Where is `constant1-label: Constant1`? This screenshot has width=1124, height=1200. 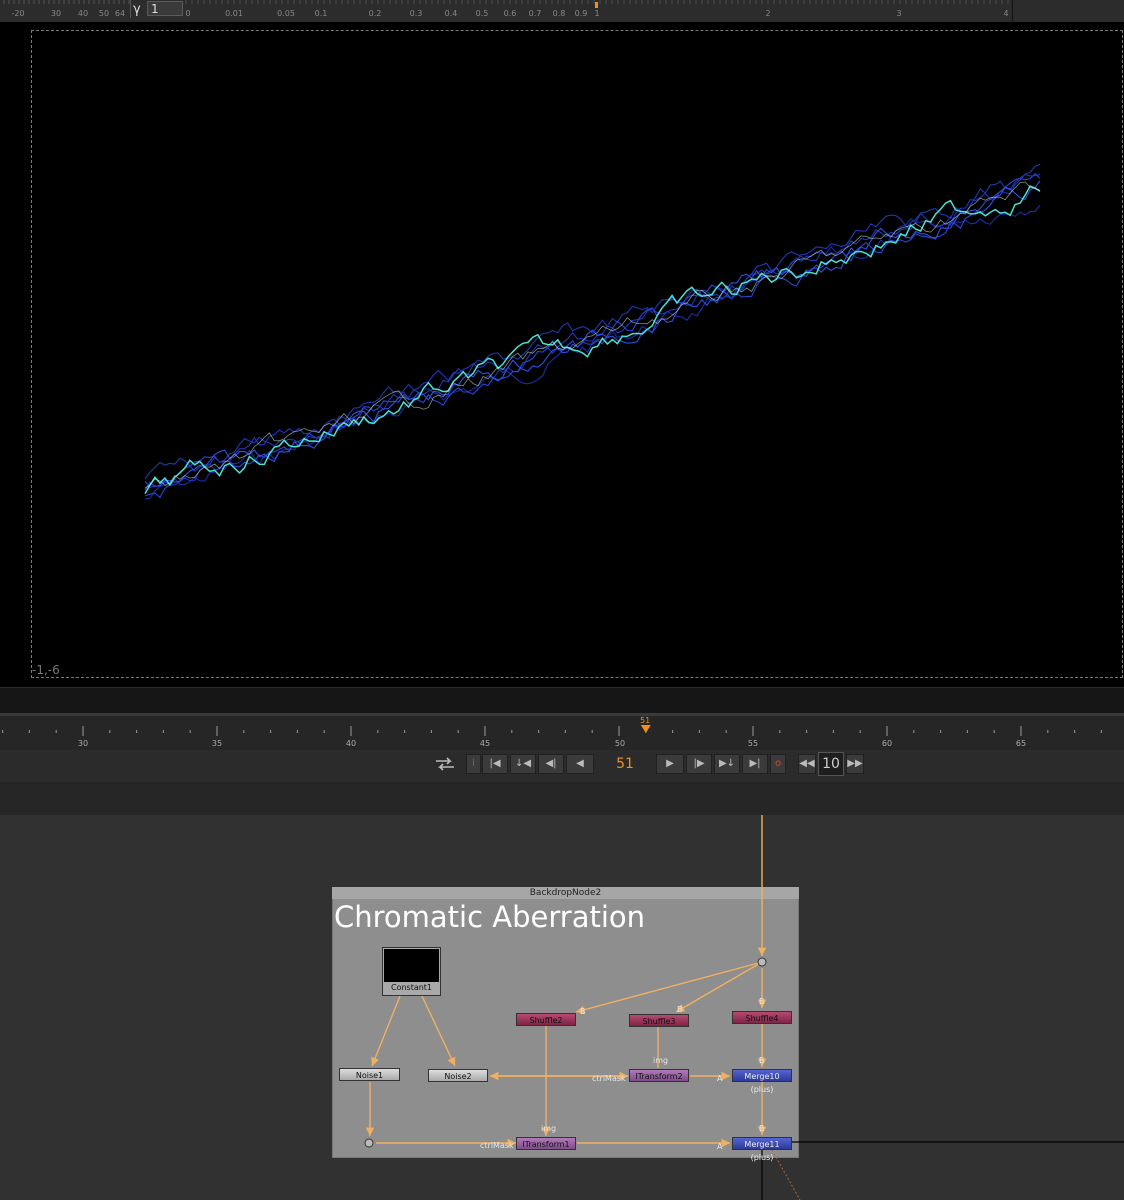
constant1-label: Constant1 is located at coordinates (411, 987).